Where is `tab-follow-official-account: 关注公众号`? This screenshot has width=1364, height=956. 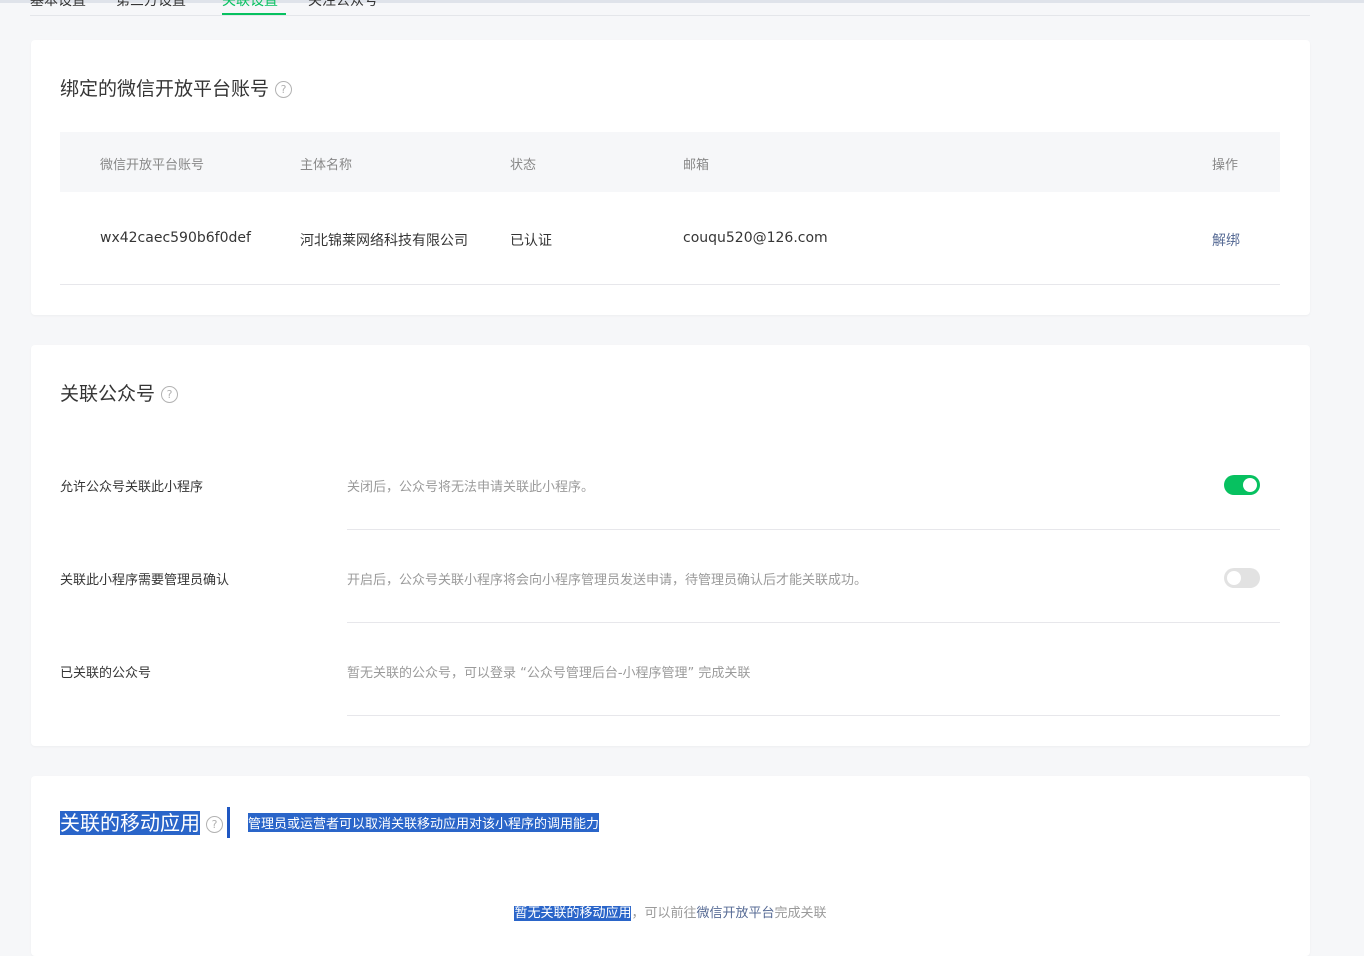
tab-follow-official-account: 关注公众号 is located at coordinates (343, 5).